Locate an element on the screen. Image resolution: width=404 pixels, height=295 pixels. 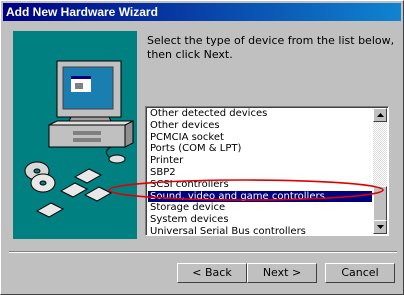
list-item-selected: Sound, video and game controllers is located at coordinates (260, 196).